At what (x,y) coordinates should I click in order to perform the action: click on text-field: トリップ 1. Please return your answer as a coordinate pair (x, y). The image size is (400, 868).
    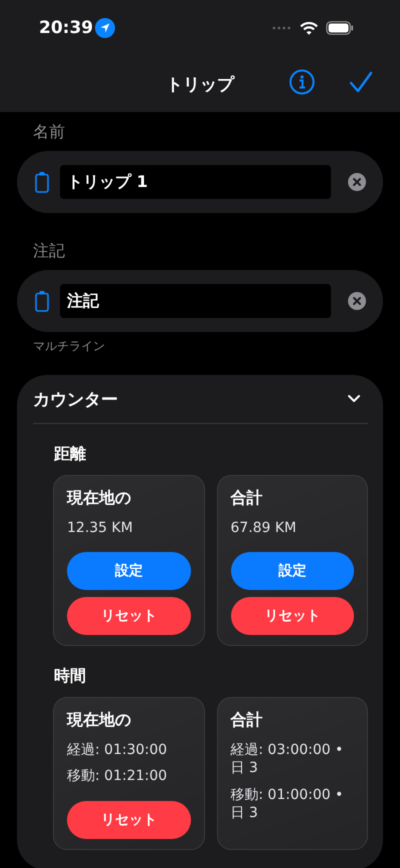
    Looking at the image, I should click on (195, 182).